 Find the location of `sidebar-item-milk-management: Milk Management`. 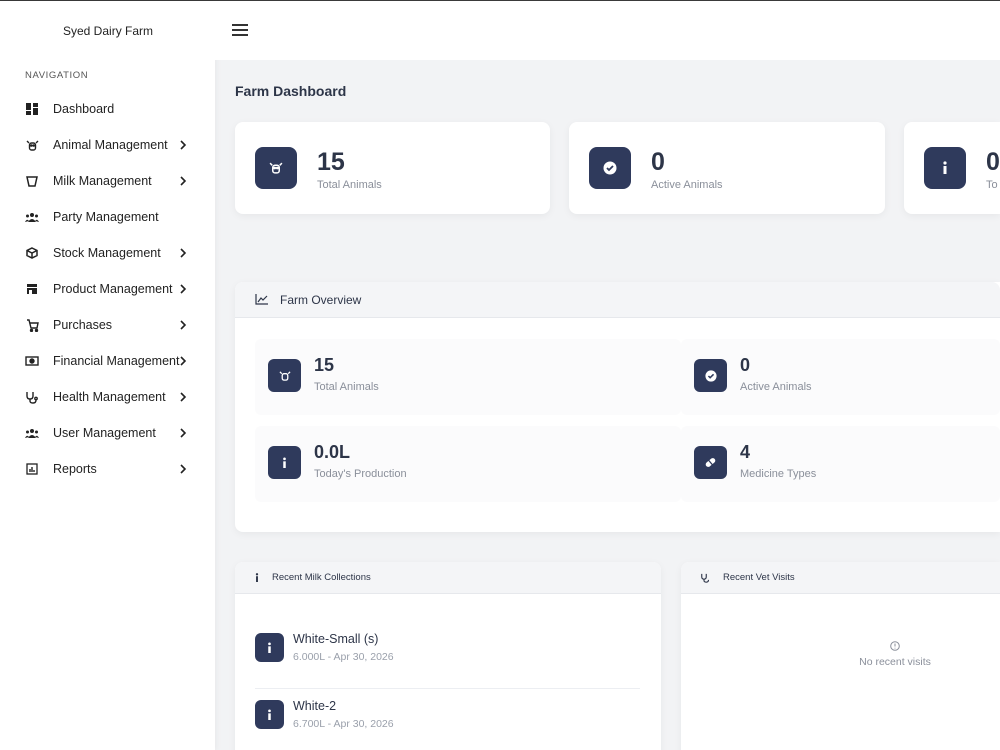

sidebar-item-milk-management: Milk Management is located at coordinates (107, 181).